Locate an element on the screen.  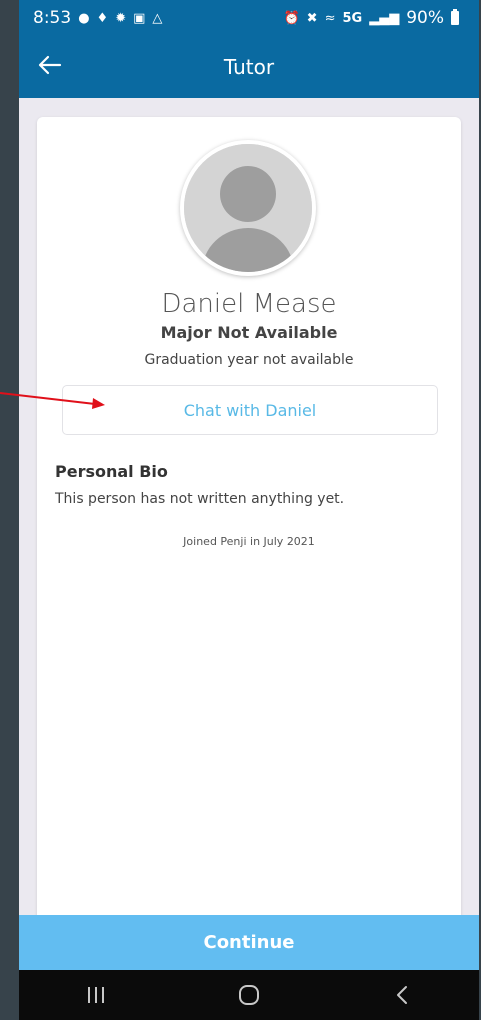
app-bar: Tutor is located at coordinates (249, 67).